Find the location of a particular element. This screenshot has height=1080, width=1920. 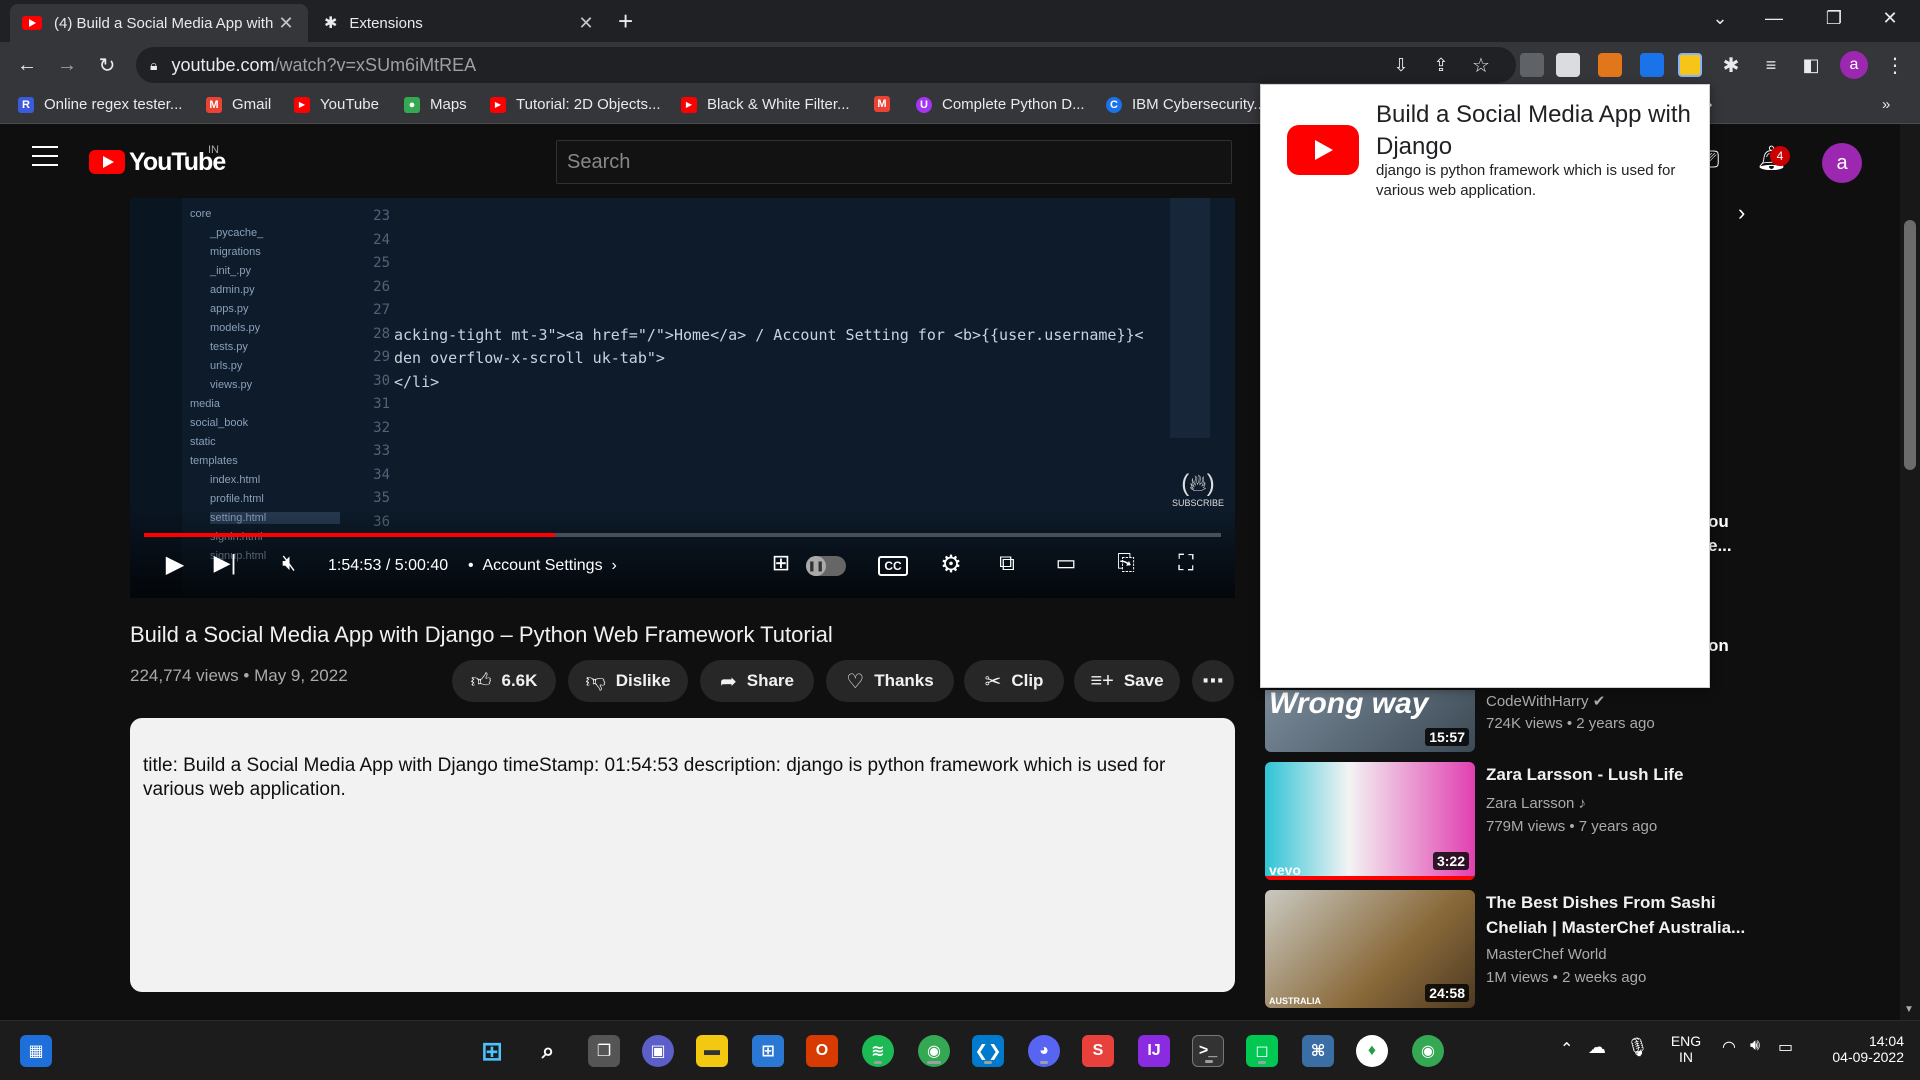

teams-chat-icon: ▣ is located at coordinates (658, 1051).